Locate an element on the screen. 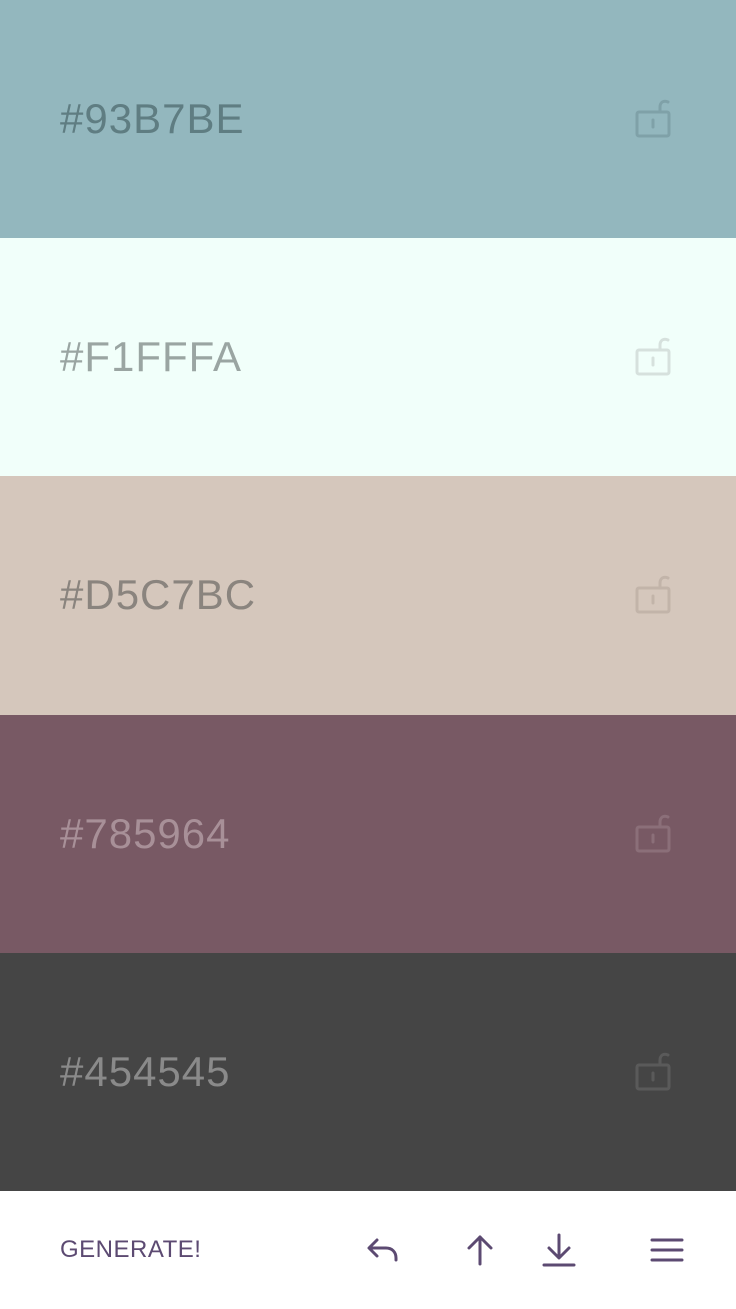 The image size is (736, 1309). swatch-hex-label: #454545 is located at coordinates (145, 1072).